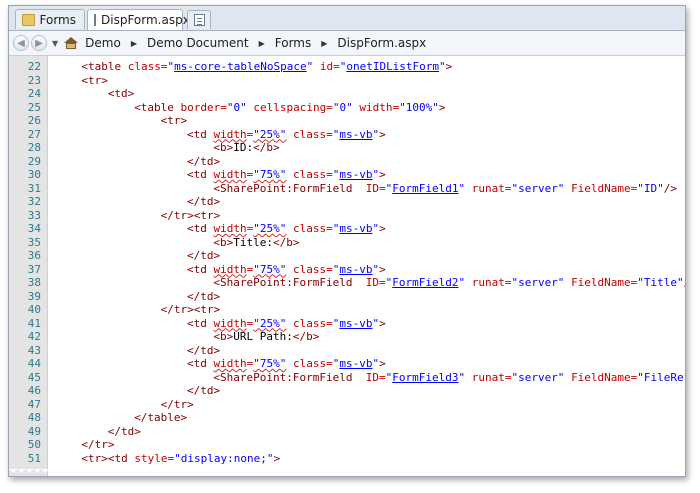 Image resolution: width=700 pixels, height=493 pixels. What do you see at coordinates (34, 404) in the screenshot?
I see `line-number: 47` at bounding box center [34, 404].